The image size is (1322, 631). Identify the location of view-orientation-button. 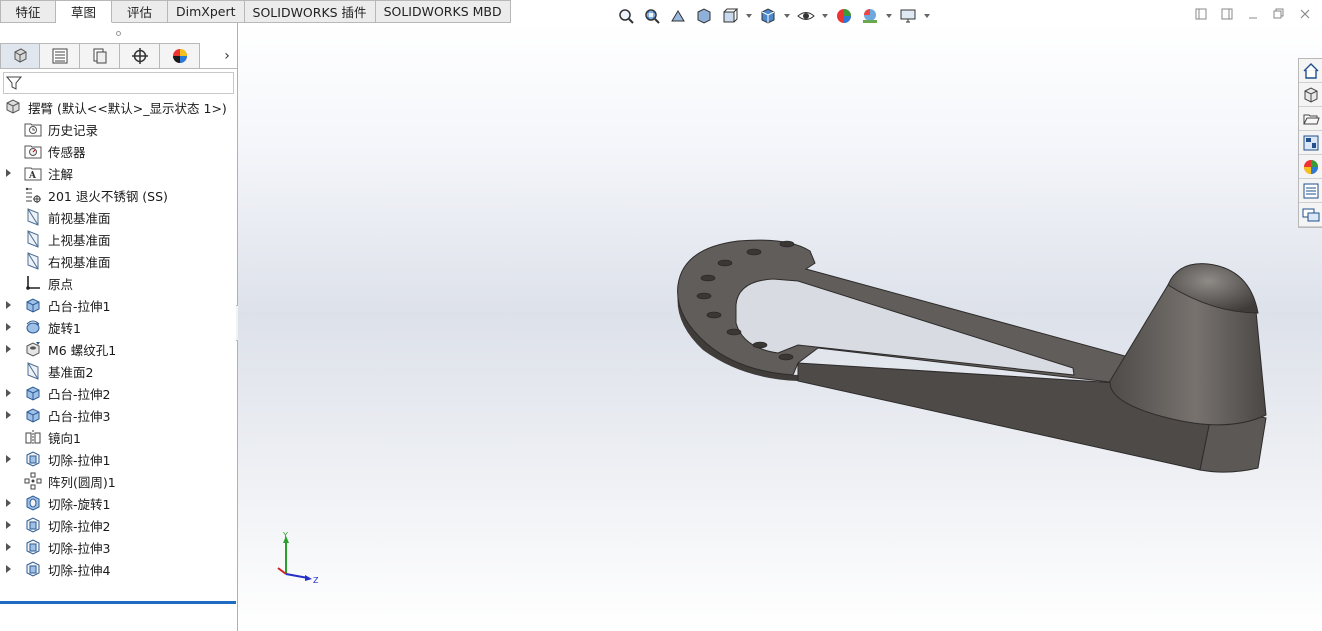
(730, 16).